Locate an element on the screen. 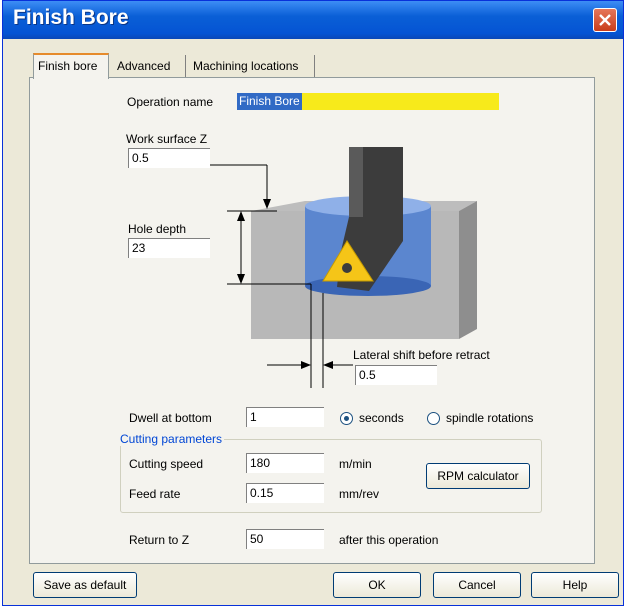 The height and width of the screenshot is (610, 628). tab-advanced: Advanced is located at coordinates (149, 66).